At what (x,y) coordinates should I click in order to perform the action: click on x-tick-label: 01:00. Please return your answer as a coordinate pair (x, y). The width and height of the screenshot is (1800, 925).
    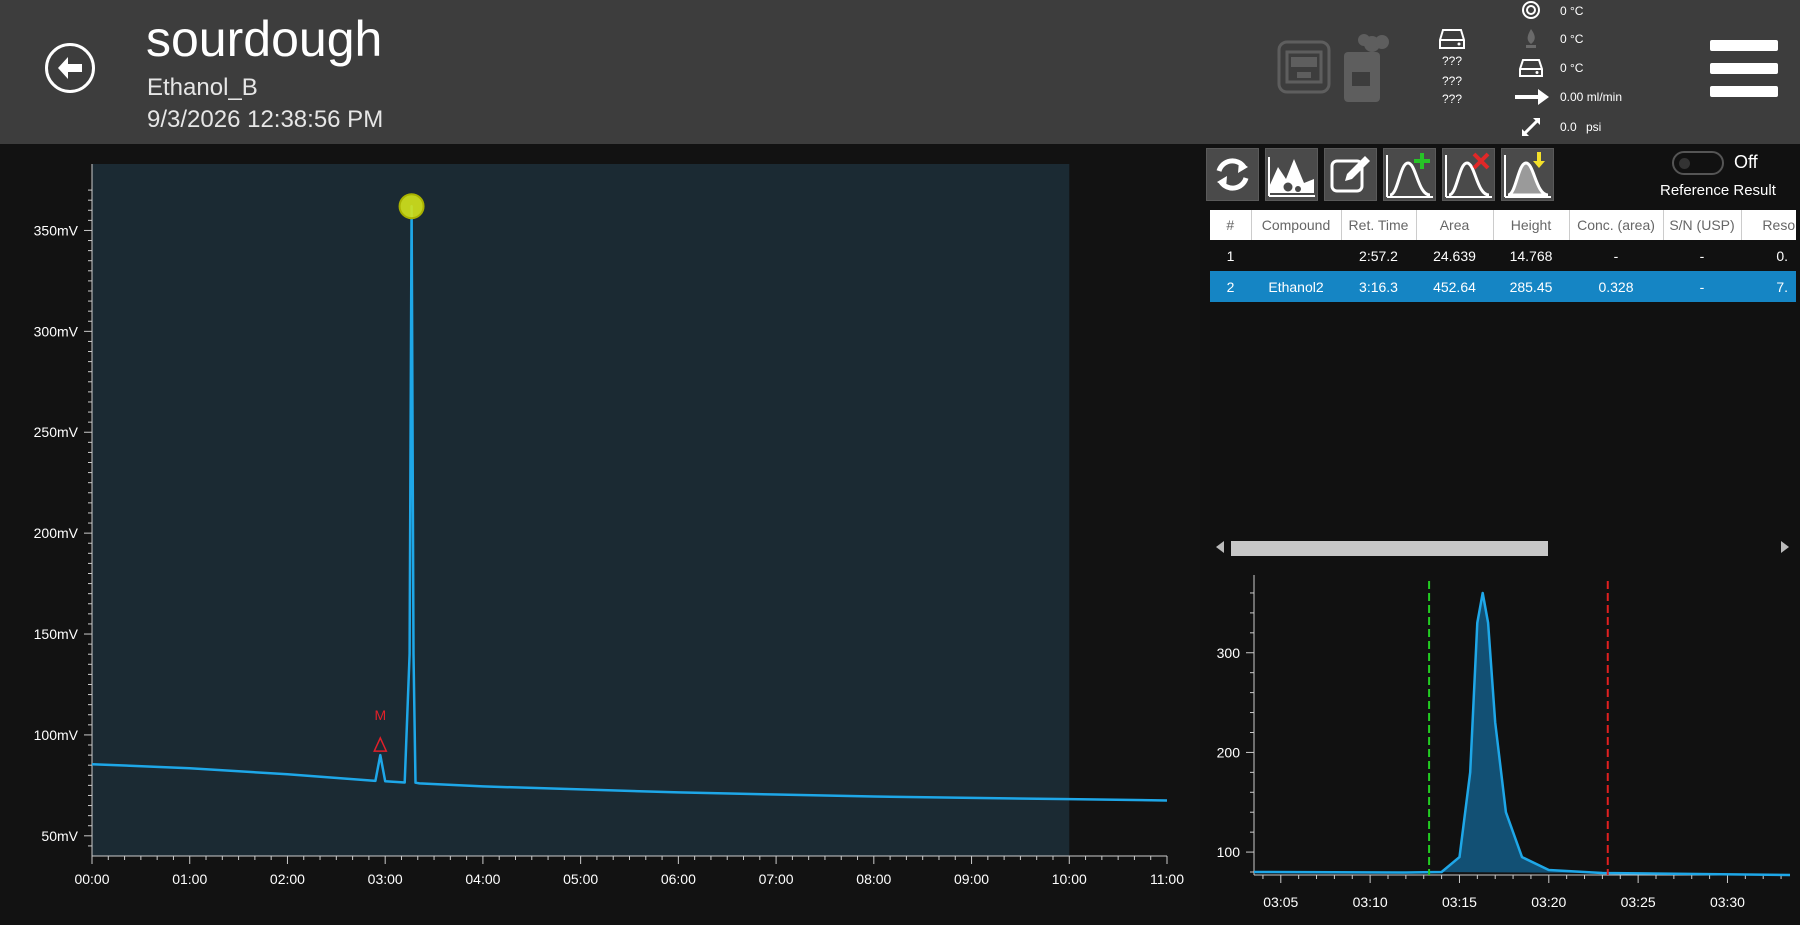
    Looking at the image, I should click on (189, 879).